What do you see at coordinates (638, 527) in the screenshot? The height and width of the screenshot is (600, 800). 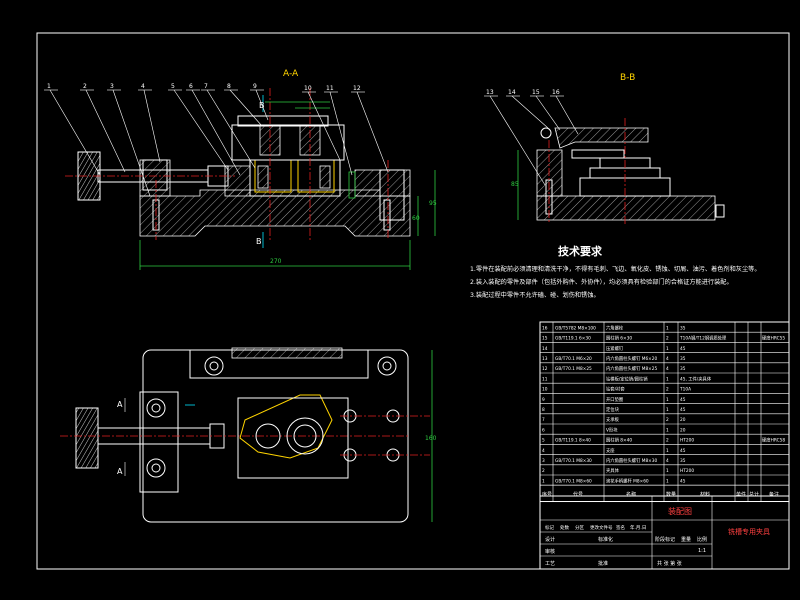 I see `tb-label-date: 年.月.日` at bounding box center [638, 527].